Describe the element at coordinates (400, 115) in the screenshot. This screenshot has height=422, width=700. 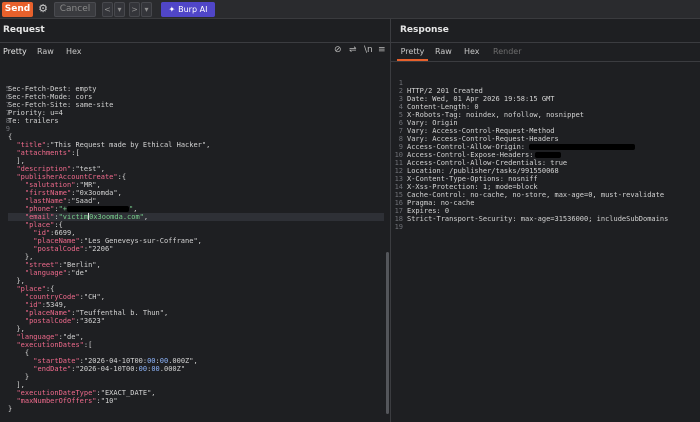
I see `line-number: 5` at that location.